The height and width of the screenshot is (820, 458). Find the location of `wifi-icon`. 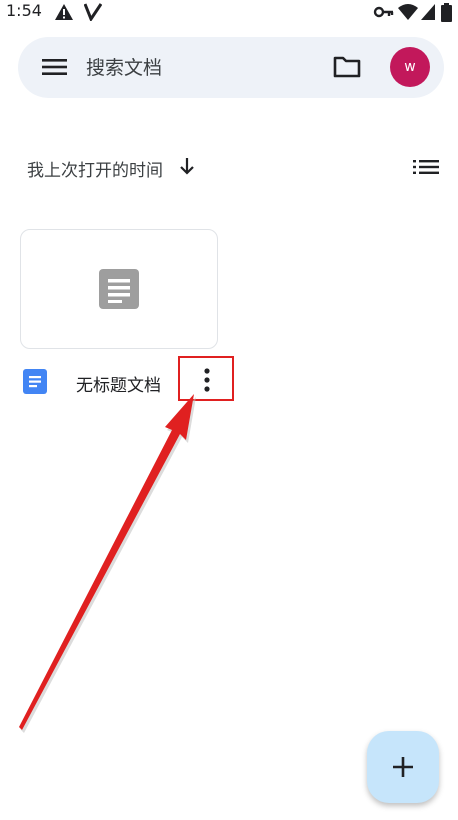

wifi-icon is located at coordinates (408, 12).